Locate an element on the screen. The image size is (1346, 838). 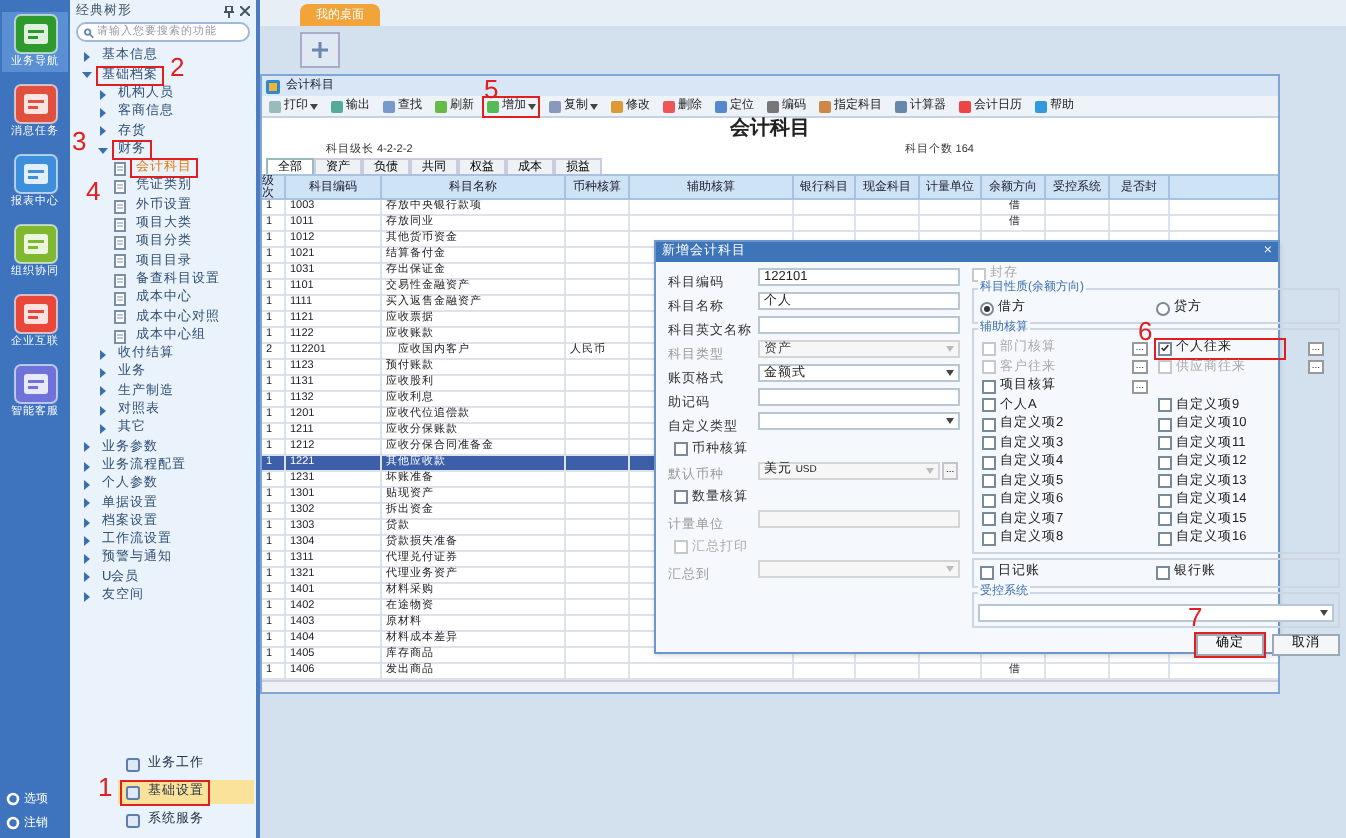
step-number: 3 is located at coordinates (79, 141).